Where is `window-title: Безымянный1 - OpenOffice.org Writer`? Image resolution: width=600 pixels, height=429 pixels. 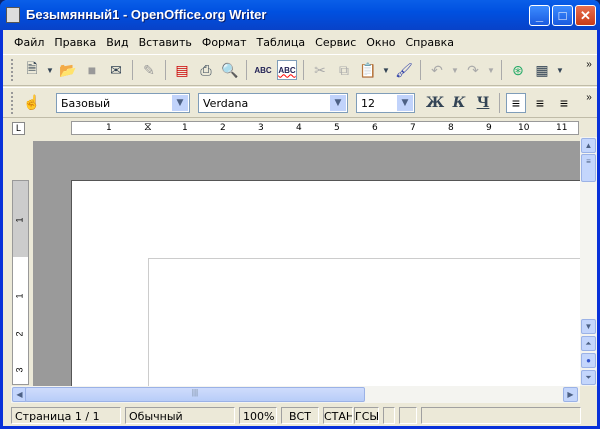
window-title: Безымянный1 - OpenOffice.org Writer is located at coordinates (146, 14).